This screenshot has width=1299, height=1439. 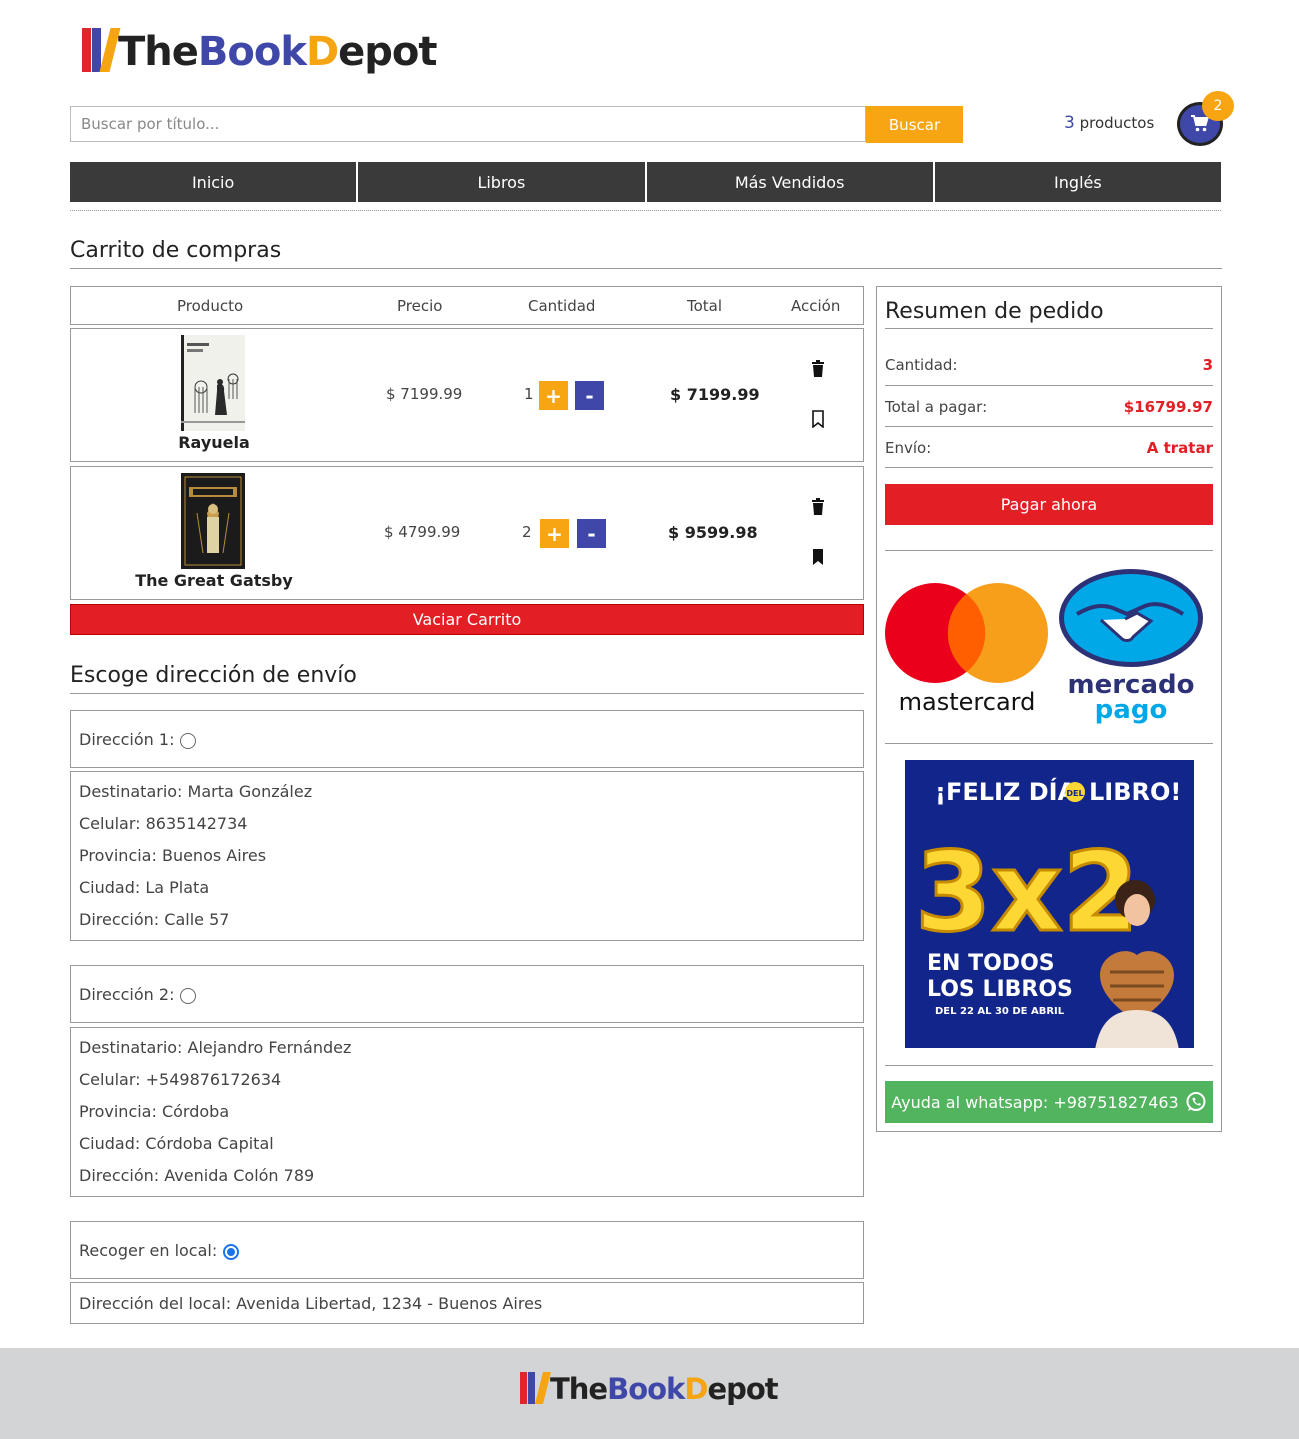 I want to click on pickup-radio, so click(x=231, y=1251).